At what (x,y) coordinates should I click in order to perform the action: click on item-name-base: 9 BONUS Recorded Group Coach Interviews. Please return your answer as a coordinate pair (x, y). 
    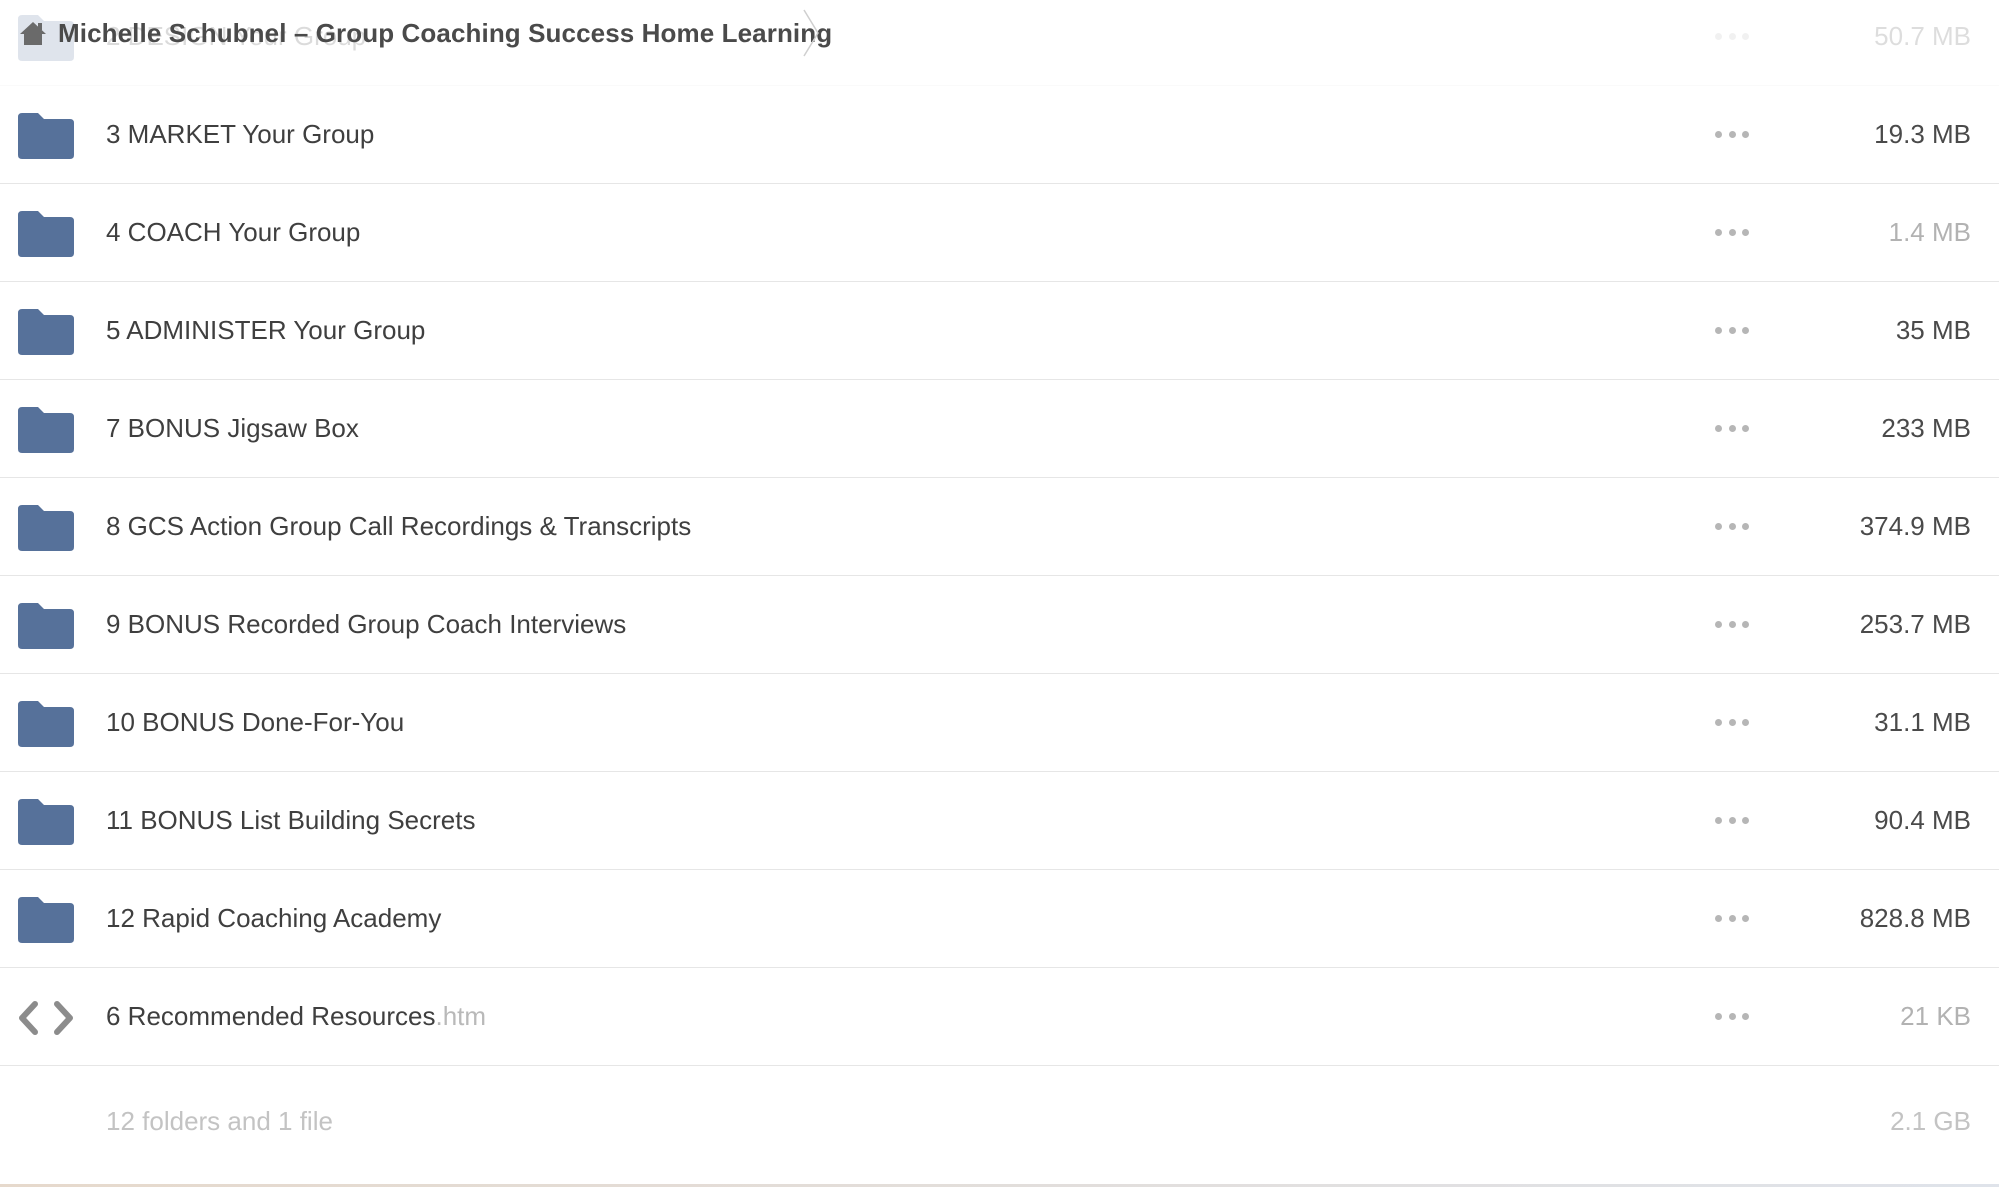
    Looking at the image, I should click on (366, 624).